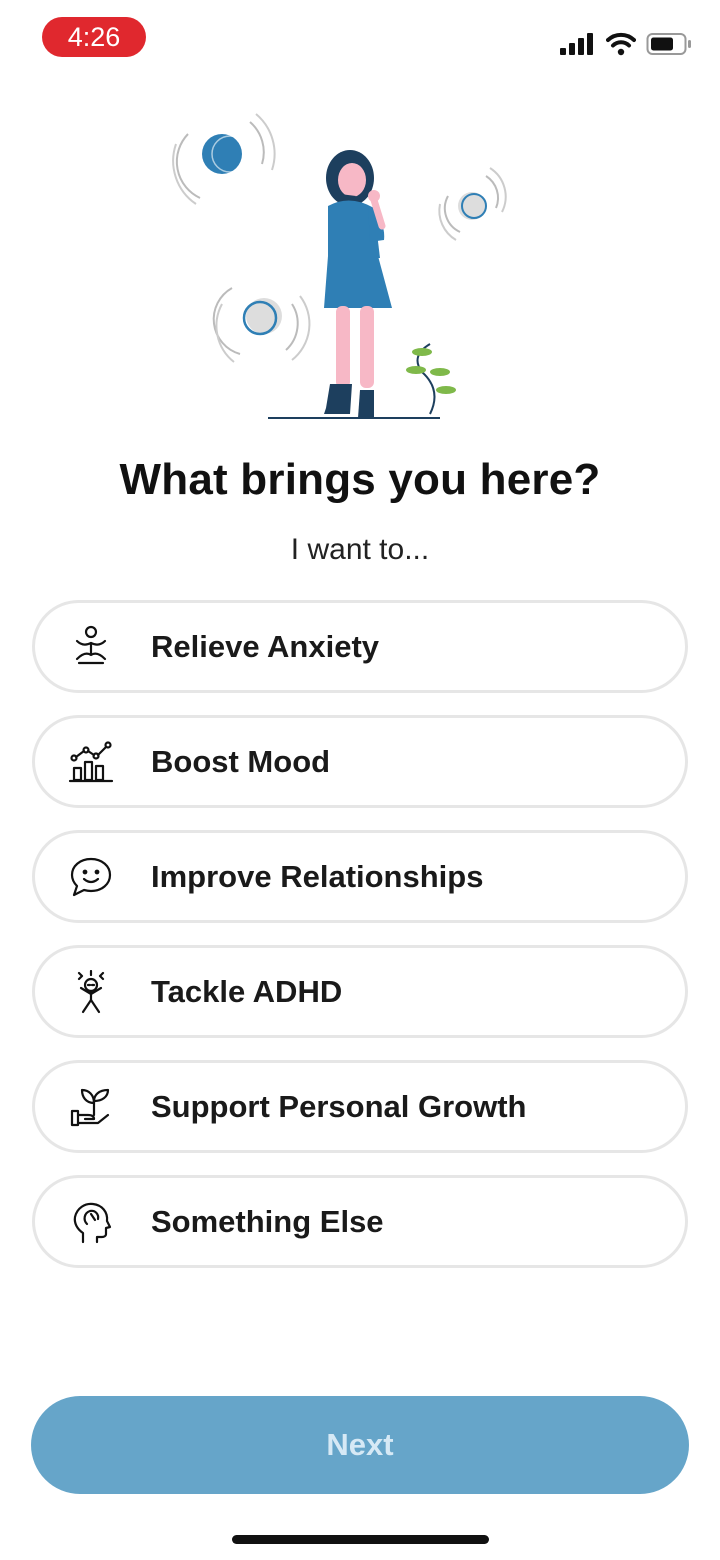  What do you see at coordinates (91, 1107) in the screenshot?
I see `sprouting-hand-icon` at bounding box center [91, 1107].